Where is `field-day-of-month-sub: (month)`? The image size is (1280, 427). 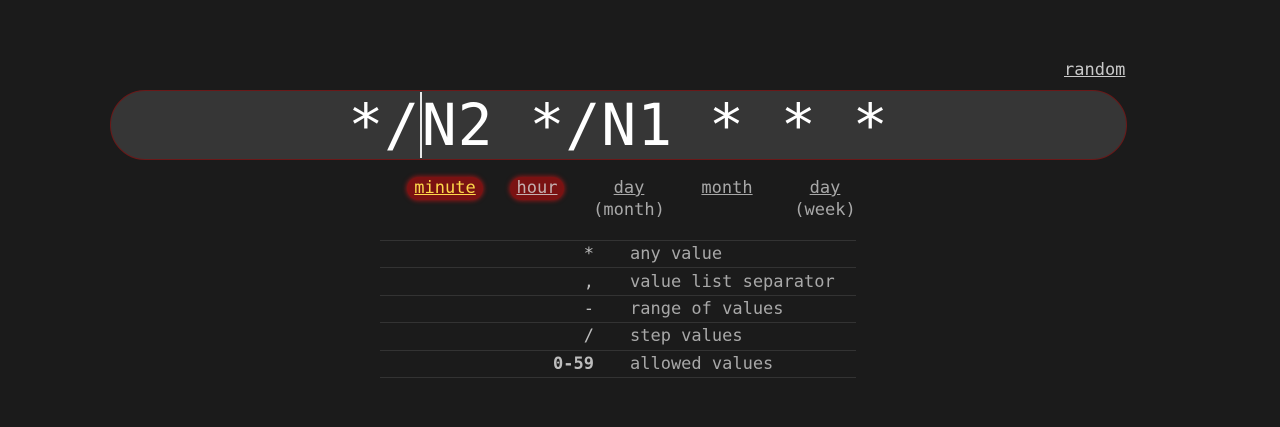 field-day-of-month-sub: (month) is located at coordinates (629, 210).